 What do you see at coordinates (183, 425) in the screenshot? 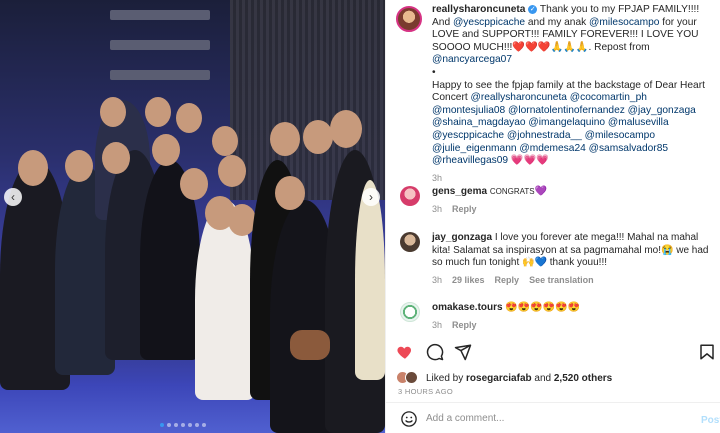
I see `carousel-dots` at bounding box center [183, 425].